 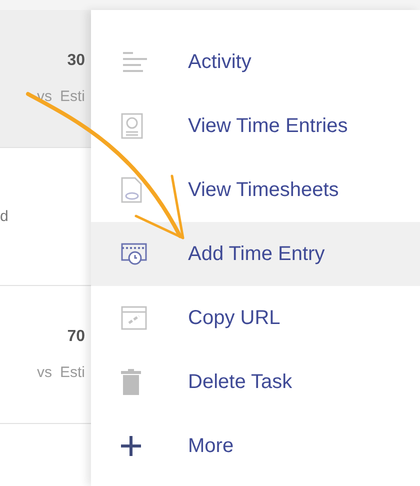 What do you see at coordinates (76, 61) in the screenshot?
I see `hours-text: 30` at bounding box center [76, 61].